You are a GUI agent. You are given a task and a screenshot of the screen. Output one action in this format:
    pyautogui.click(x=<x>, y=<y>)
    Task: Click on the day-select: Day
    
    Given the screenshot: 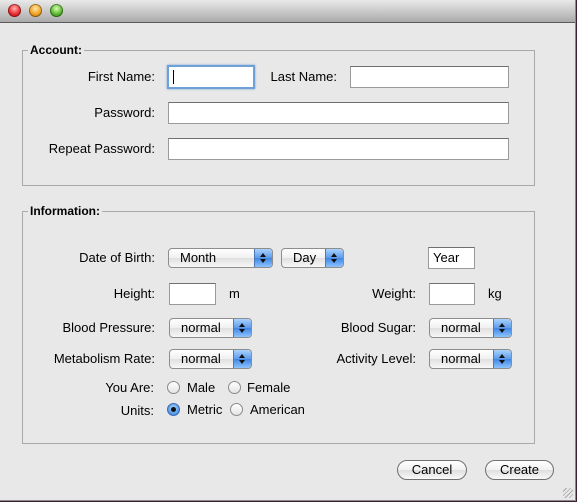 What is the action you would take?
    pyautogui.click(x=312, y=258)
    